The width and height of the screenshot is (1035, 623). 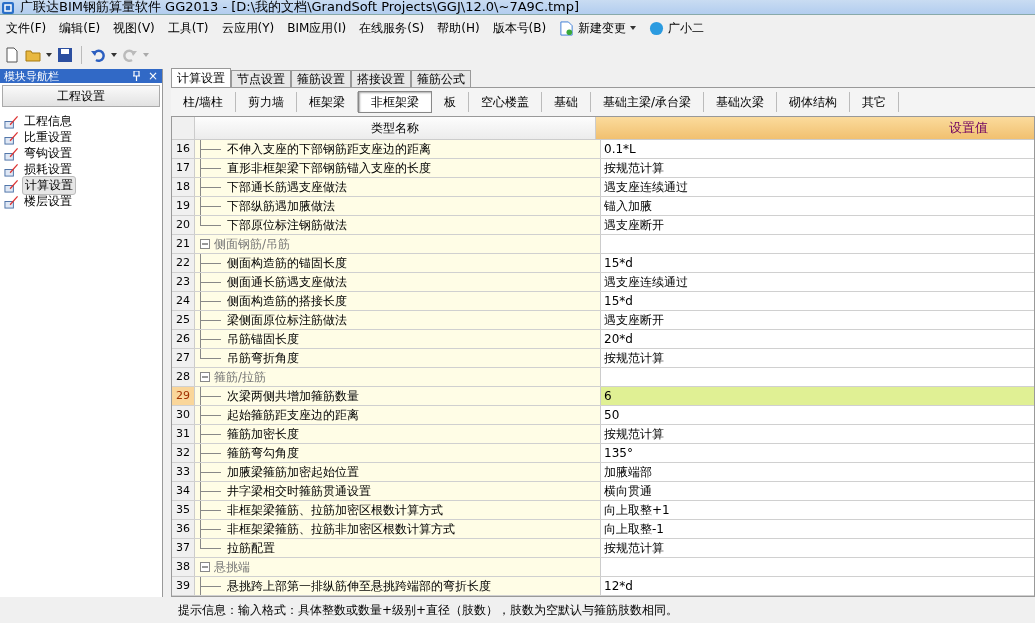 I want to click on document-icon, so click(x=567, y=28).